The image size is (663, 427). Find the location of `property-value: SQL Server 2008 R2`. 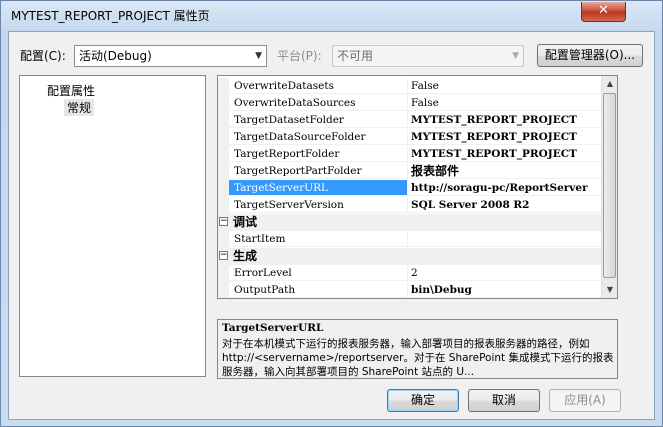

property-value: SQL Server 2008 R2 is located at coordinates (504, 205).